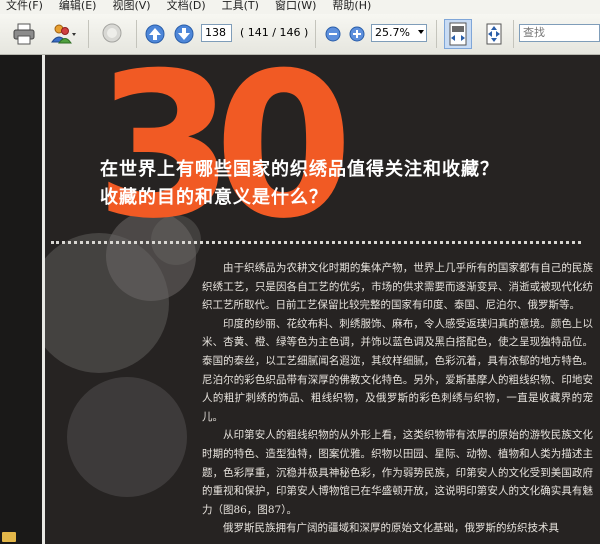  Describe the element at coordinates (295, 6) in the screenshot. I see `menu-window: 窗口(W)` at that location.